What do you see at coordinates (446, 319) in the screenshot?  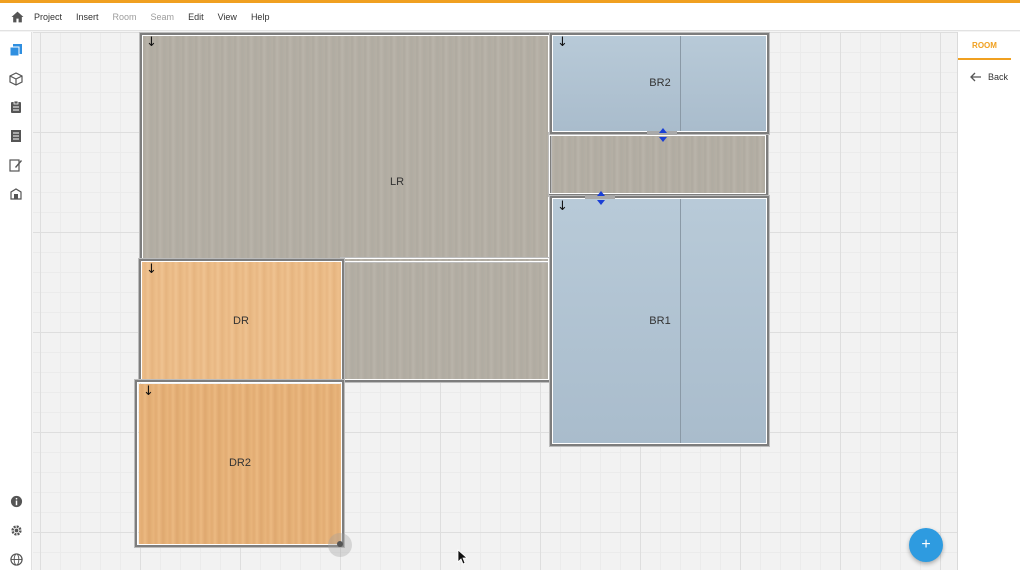 I see `room-lr-lower` at bounding box center [446, 319].